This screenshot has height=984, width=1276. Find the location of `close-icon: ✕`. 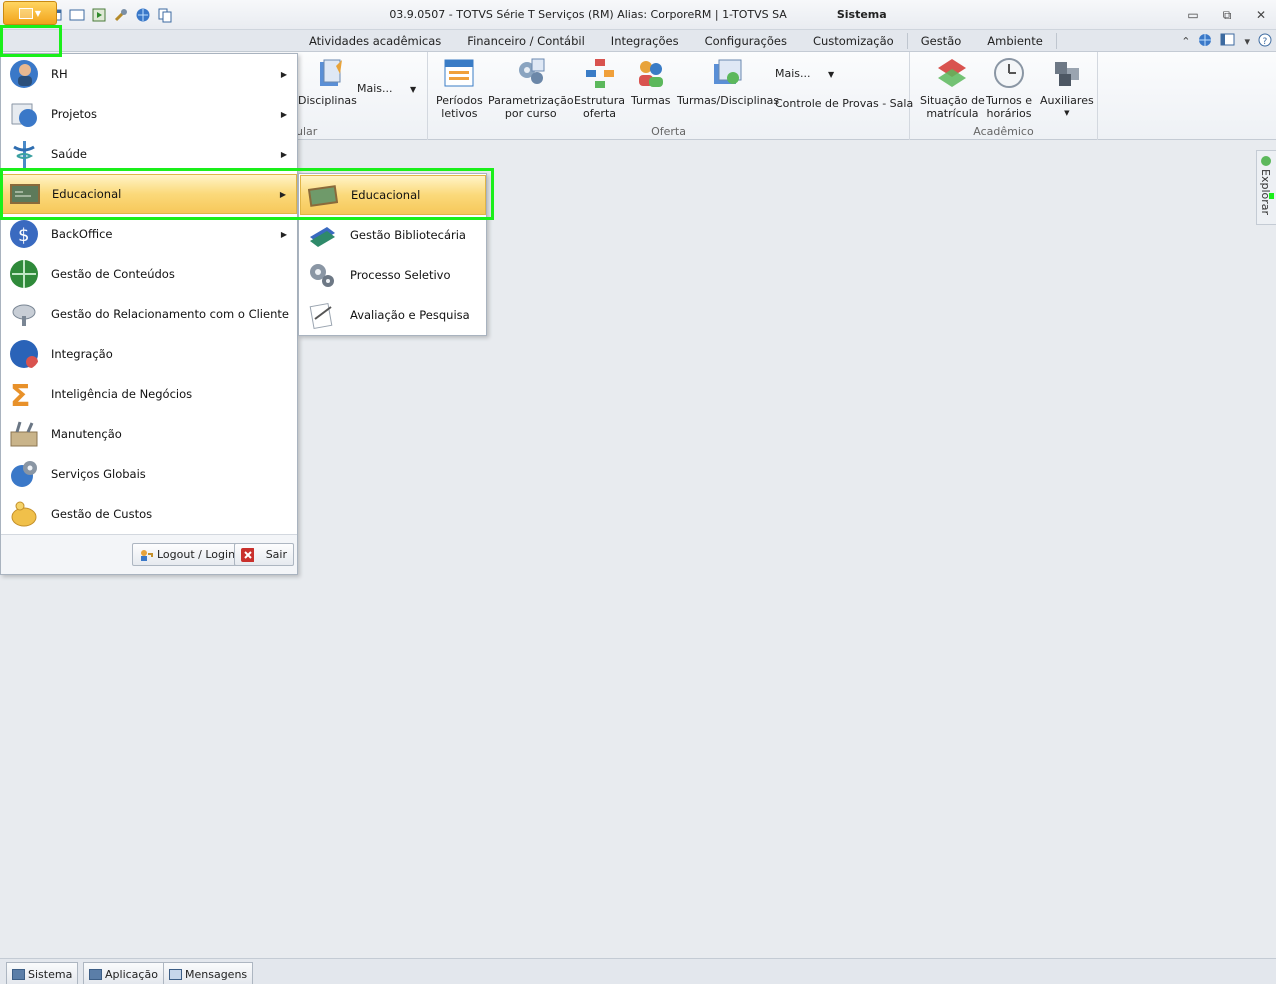

close-icon: ✕ is located at coordinates (1261, 15).